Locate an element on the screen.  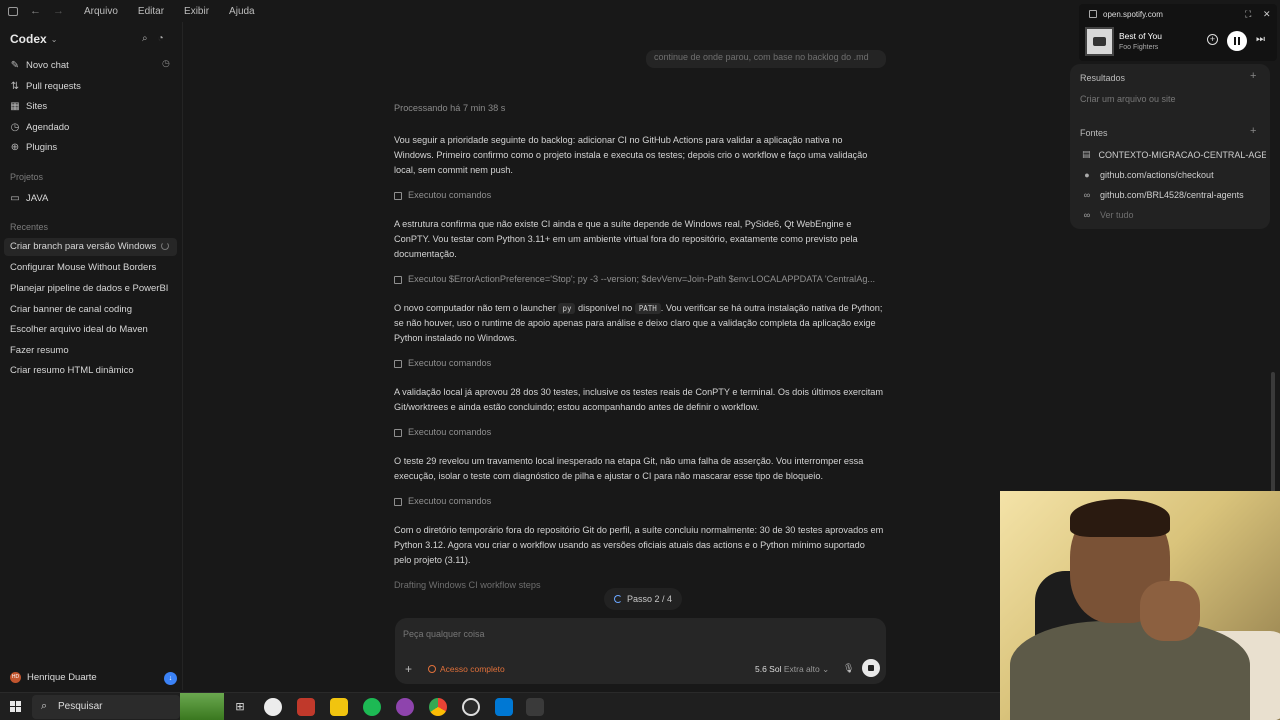
link-icon: ∞ is located at coordinates (1087, 215).